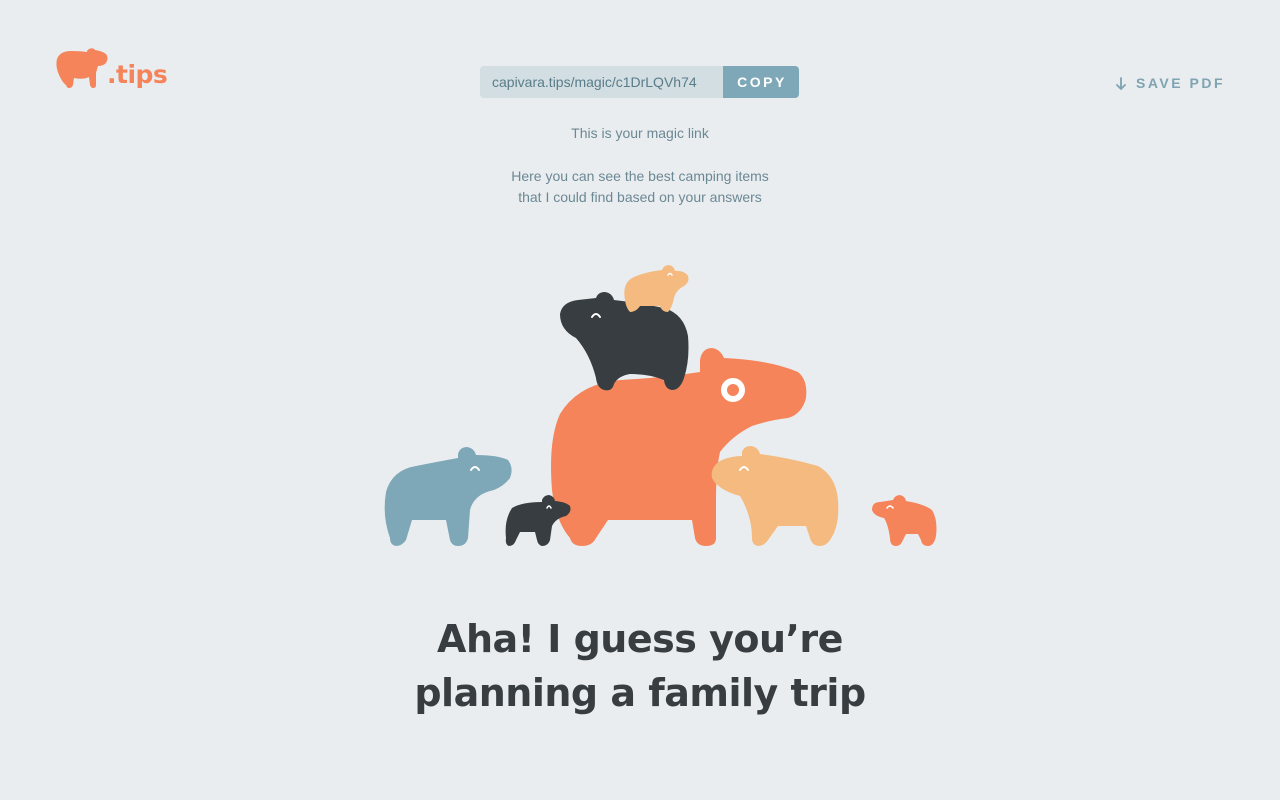 This screenshot has width=1280, height=800. I want to click on headline-line-2: planning a family trip, so click(640, 693).